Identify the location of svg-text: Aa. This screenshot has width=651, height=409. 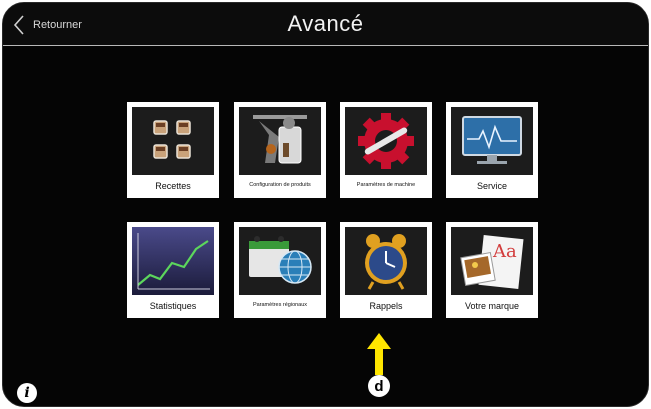
(504, 251).